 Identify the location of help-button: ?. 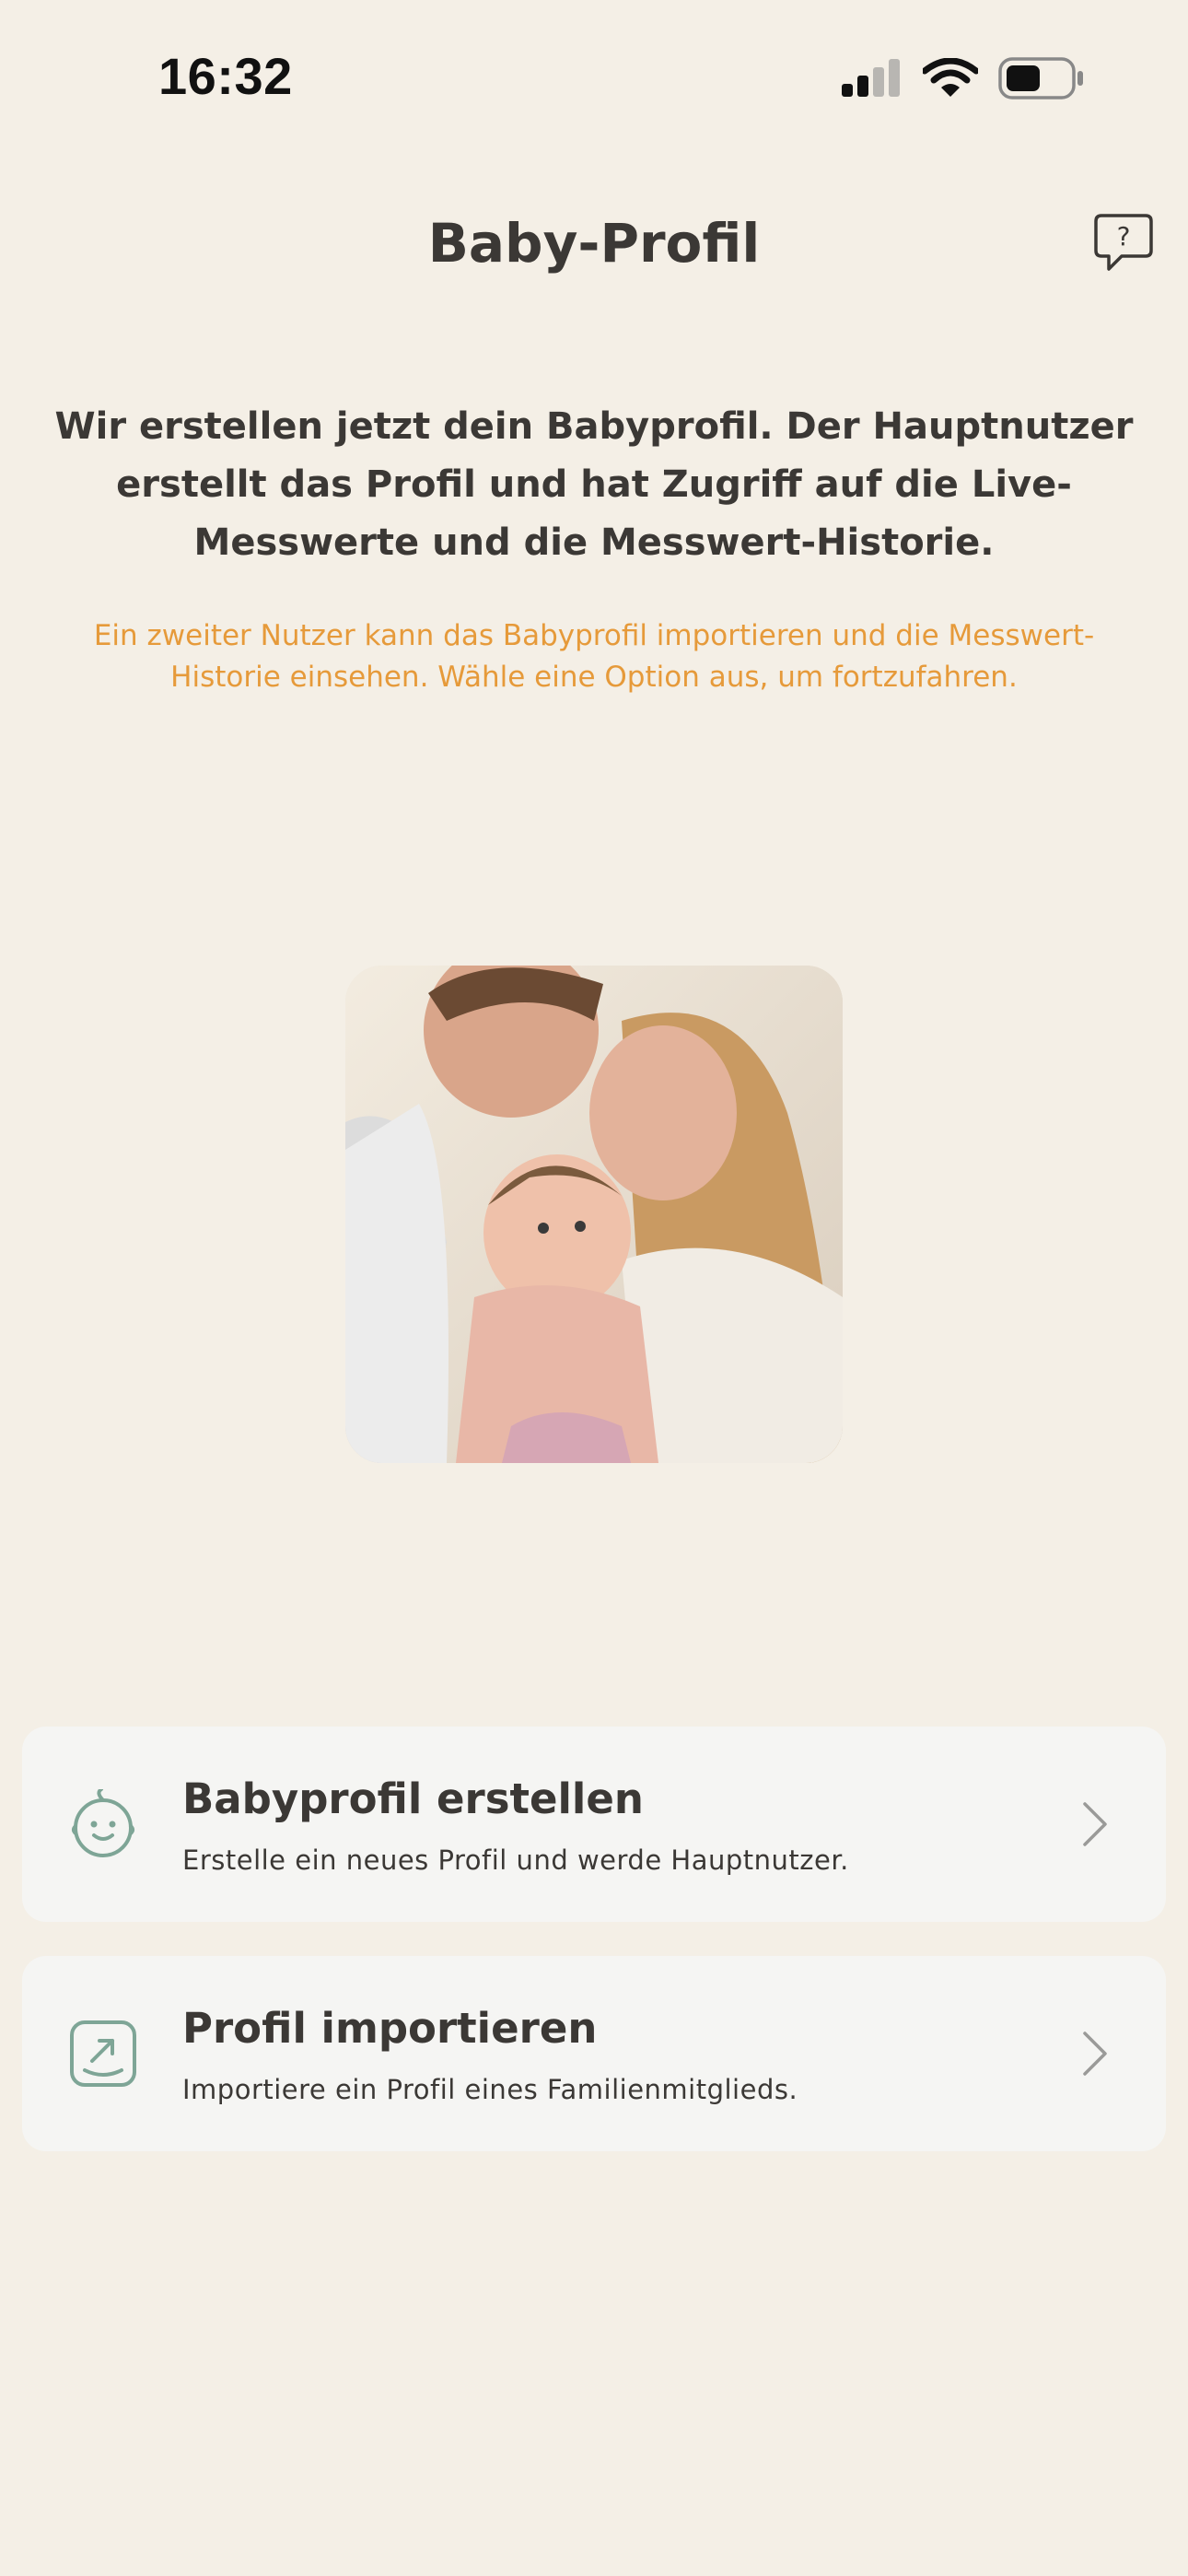
(1123, 243).